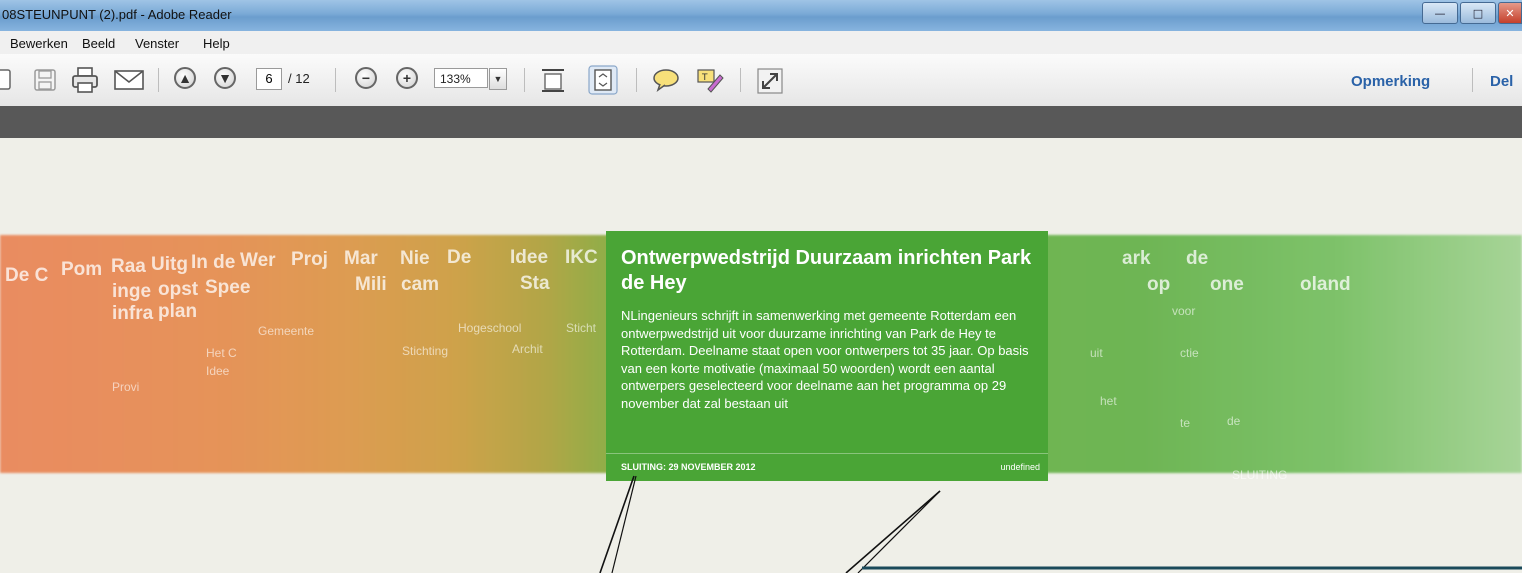 The height and width of the screenshot is (573, 1522). What do you see at coordinates (45, 80) in the screenshot?
I see `save-icon` at bounding box center [45, 80].